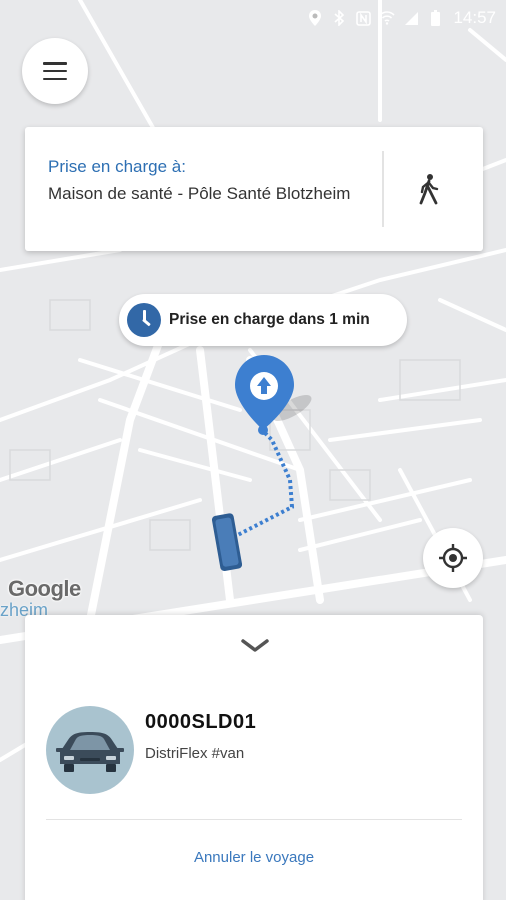 The height and width of the screenshot is (900, 506). What do you see at coordinates (201, 722) in the screenshot?
I see `vehicle-plate: 0000SLD01` at bounding box center [201, 722].